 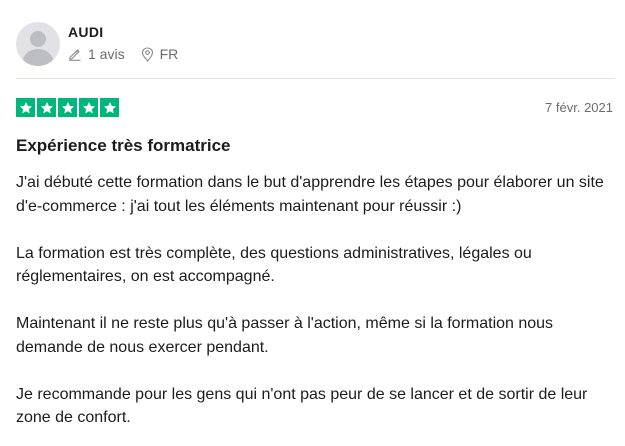 I want to click on divider, so click(x=315, y=78).